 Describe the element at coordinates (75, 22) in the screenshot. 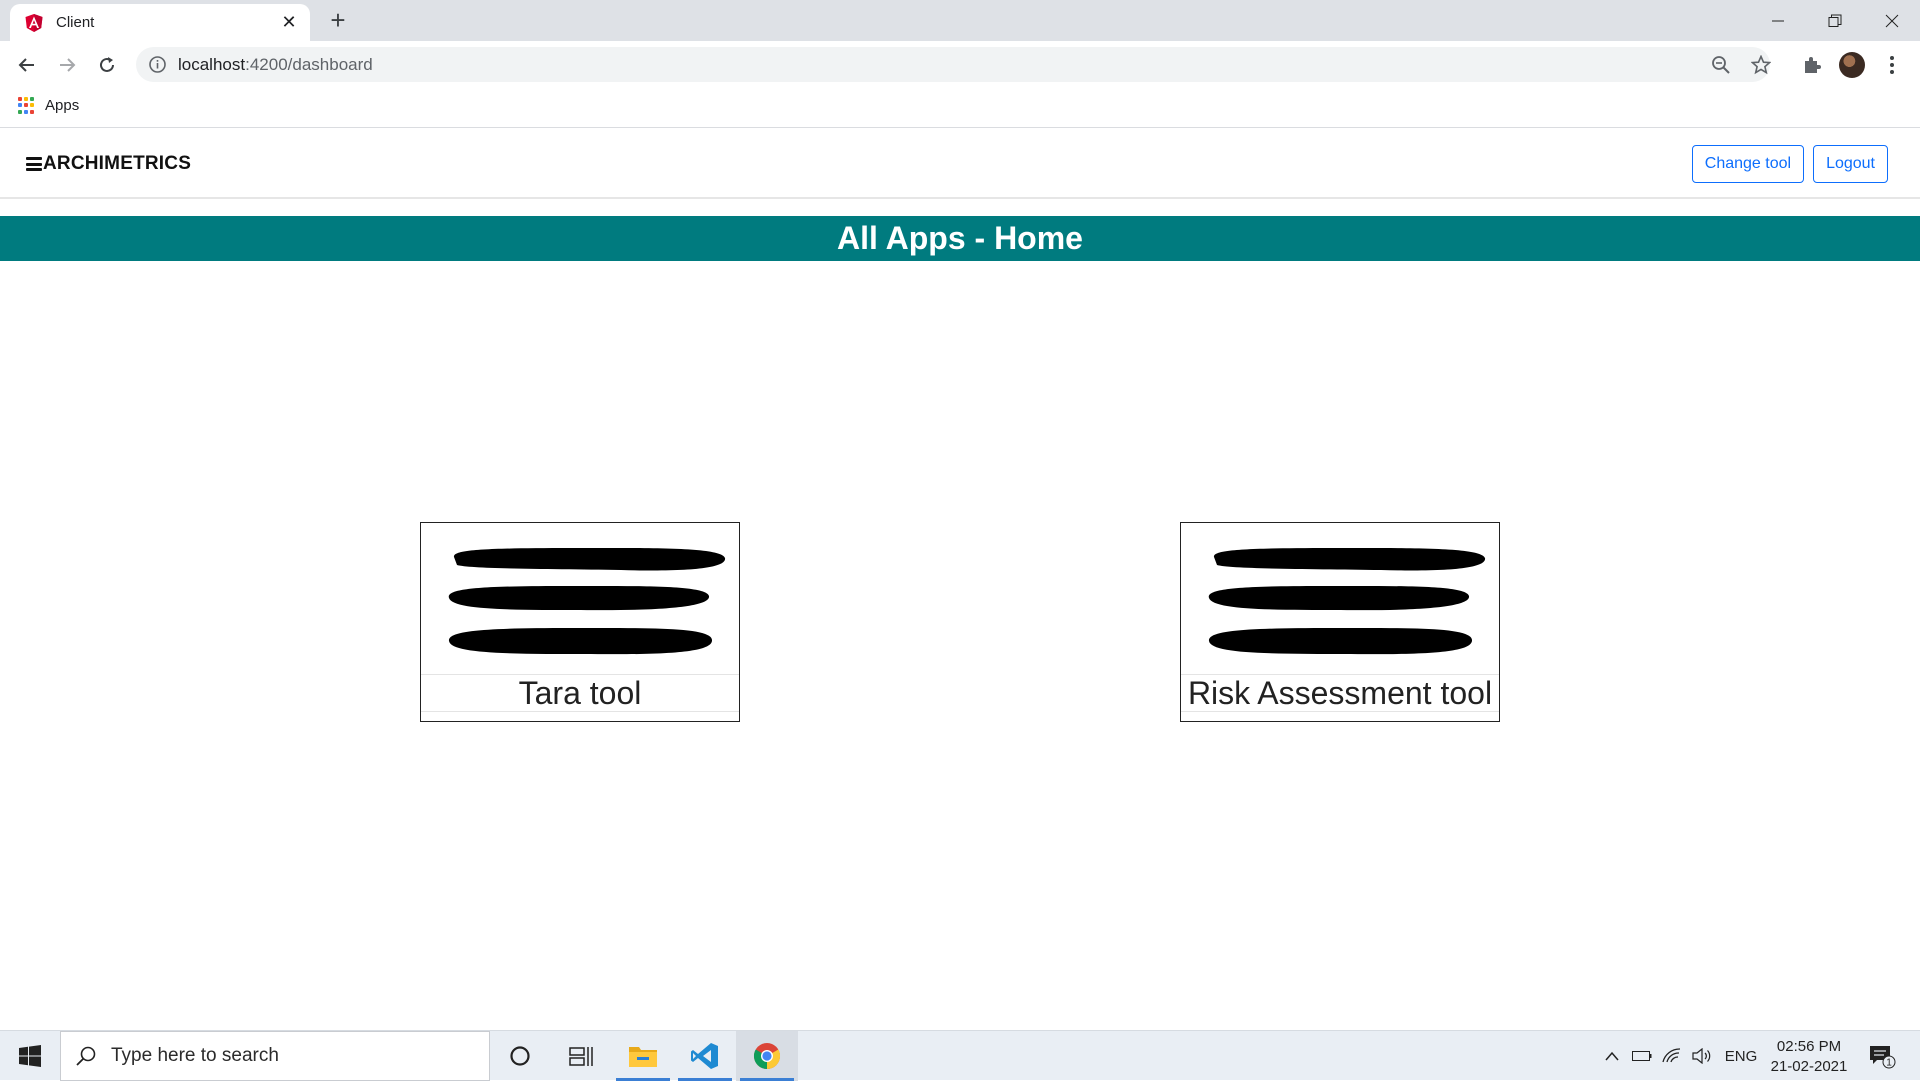

I see `tab-title: Client` at that location.